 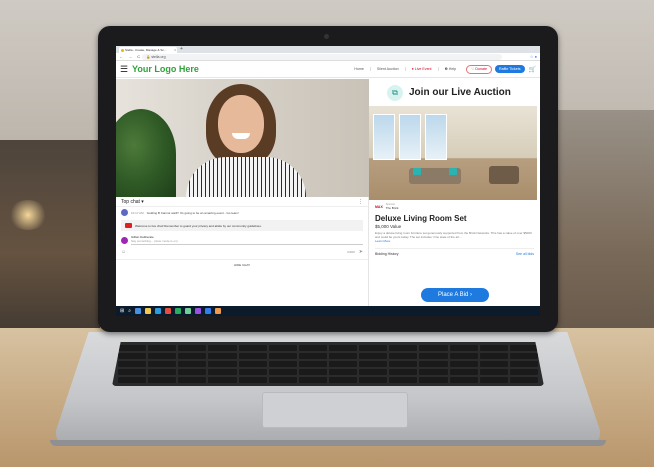 I want to click on place-bid-button: Place A Bid ›, so click(x=455, y=295).